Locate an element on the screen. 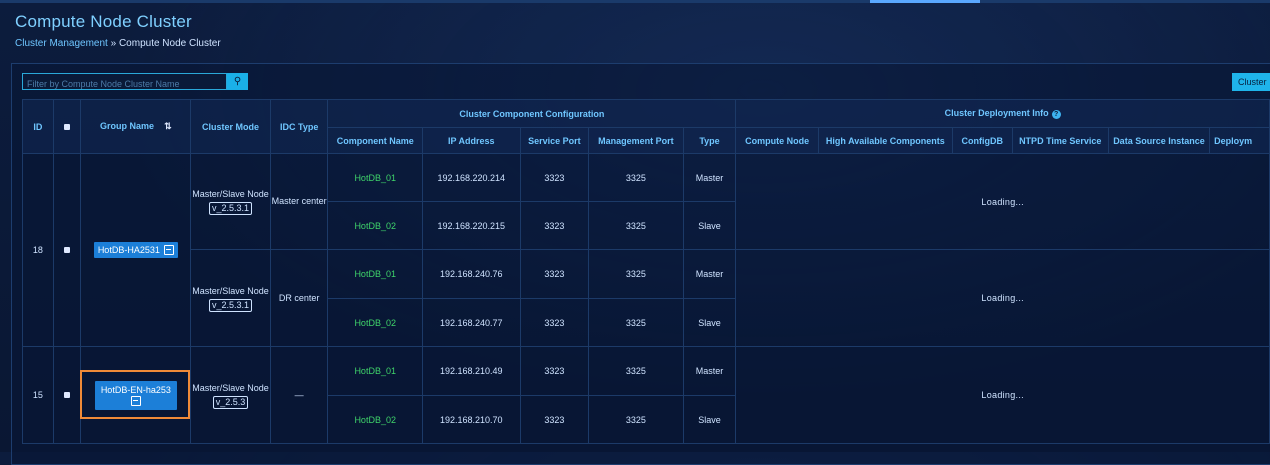 This screenshot has width=1270, height=465. cell-cluster-mode: Master/Slave Node v_2.5.3 is located at coordinates (230, 395).